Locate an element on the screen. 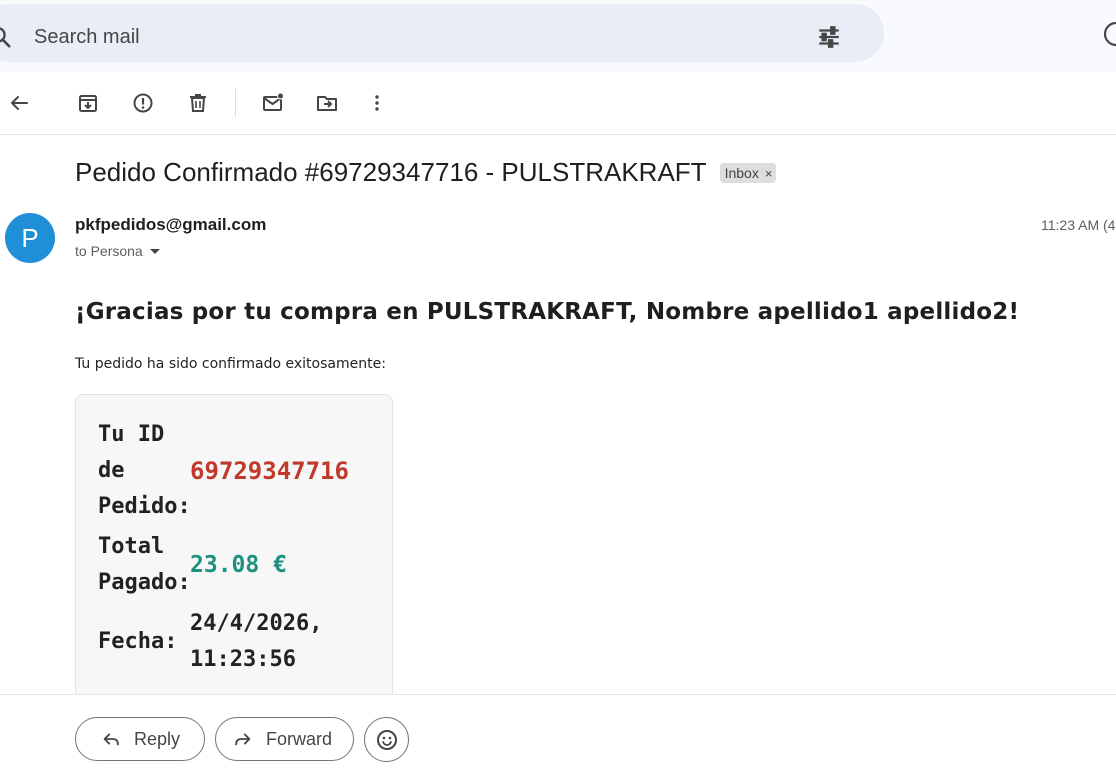  search-icon is located at coordinates (6, 37).